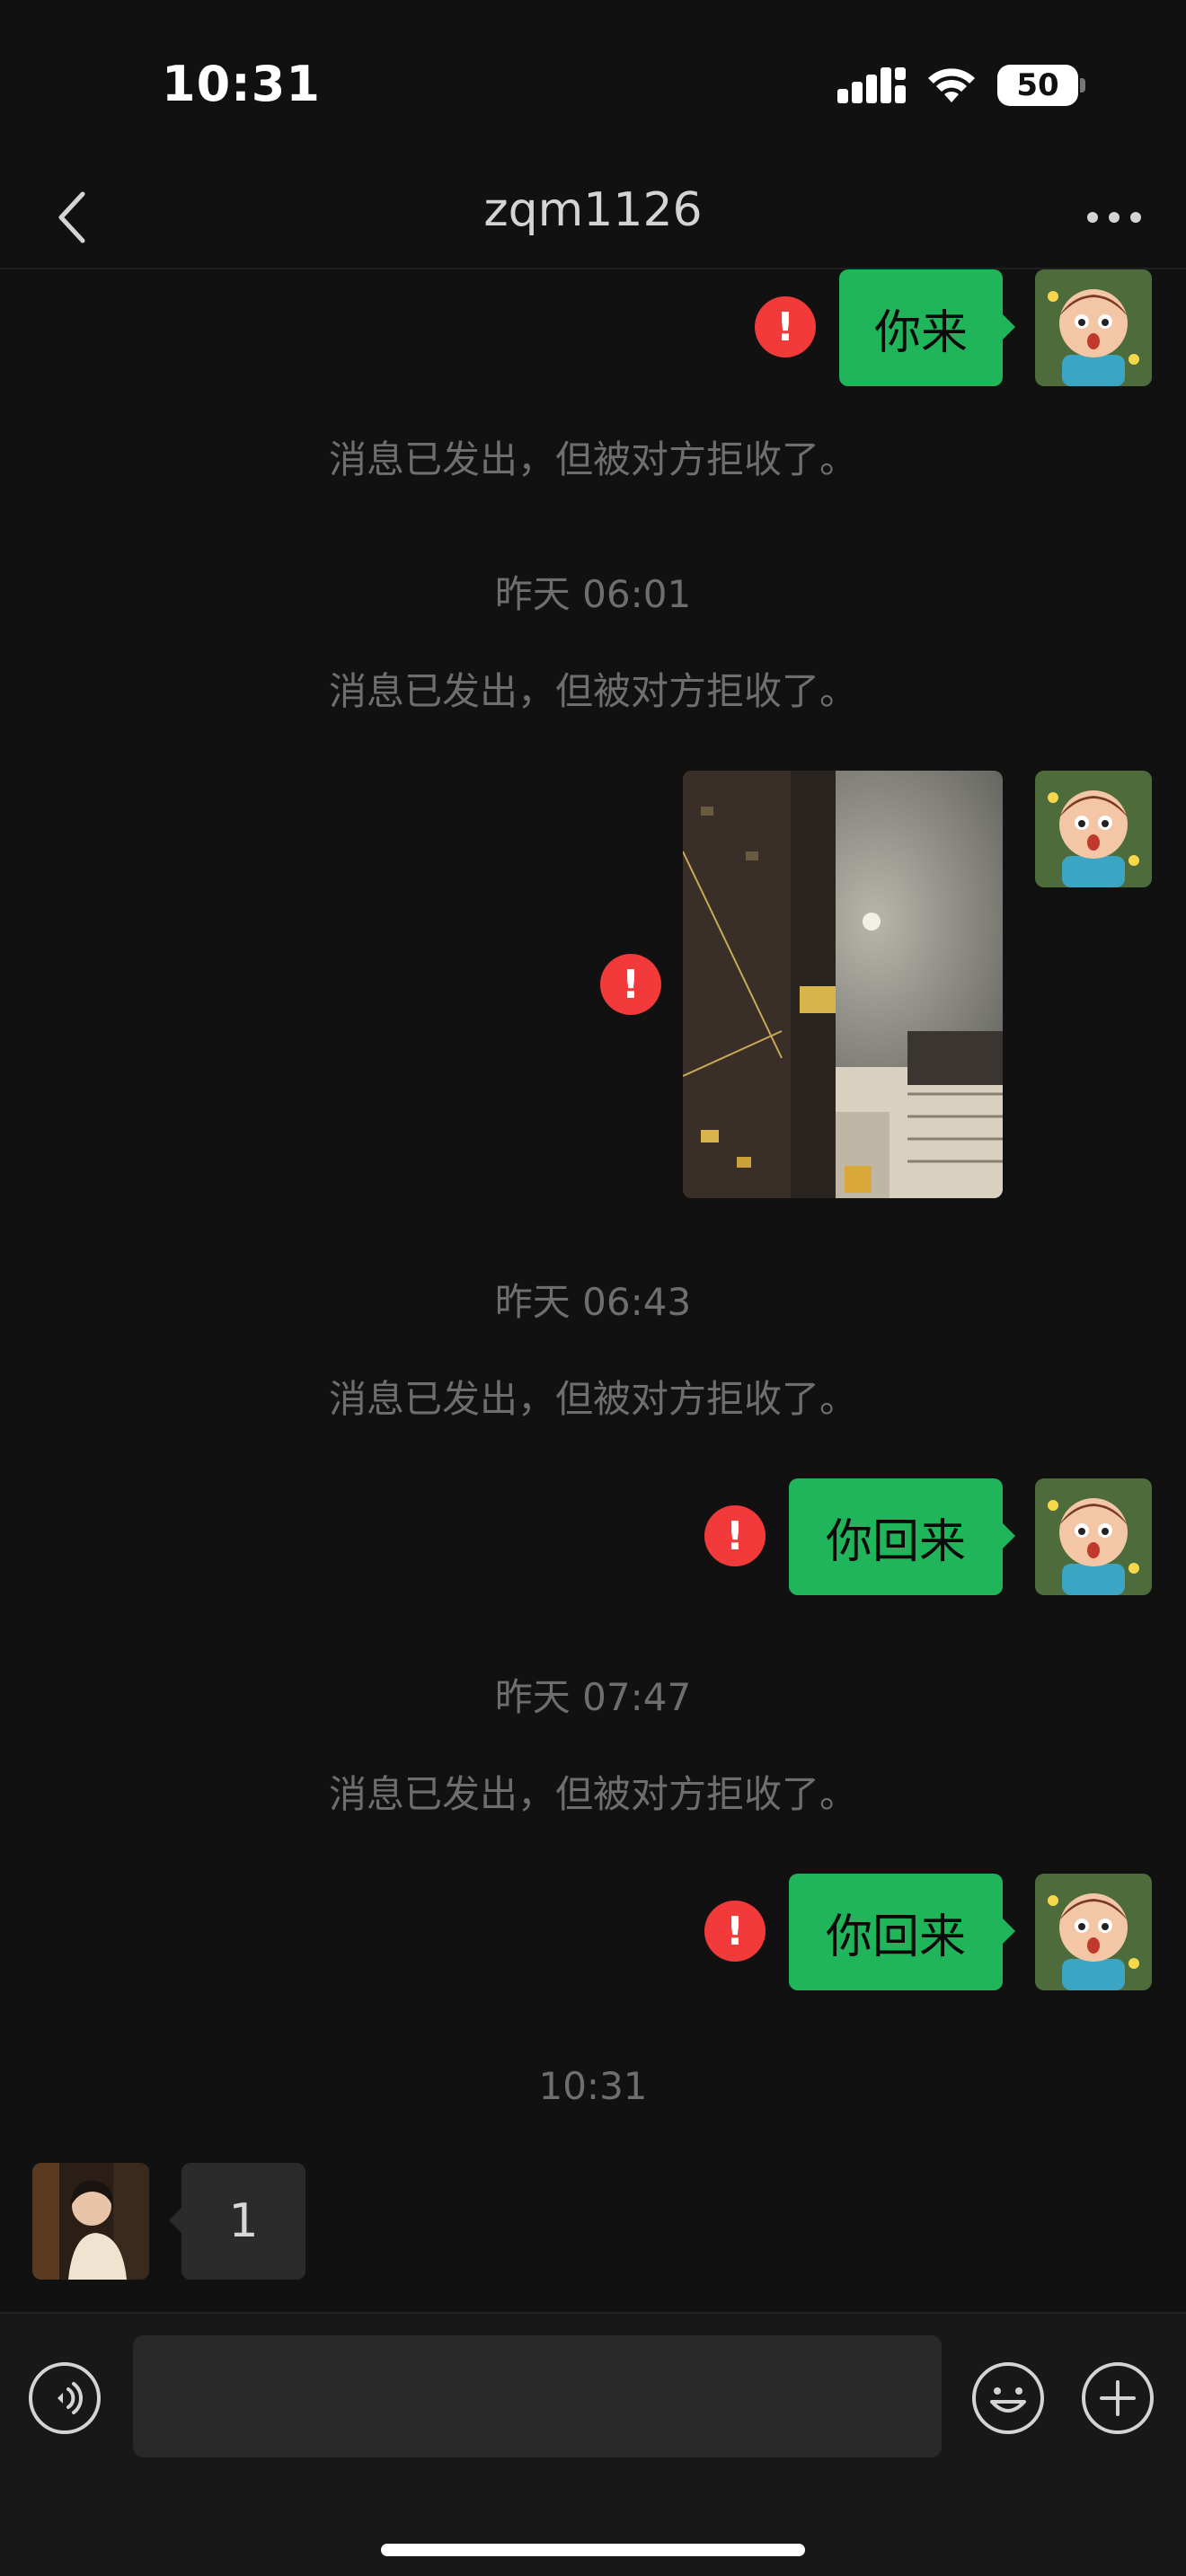  What do you see at coordinates (593, 210) in the screenshot?
I see `chat-title: zqm1126` at bounding box center [593, 210].